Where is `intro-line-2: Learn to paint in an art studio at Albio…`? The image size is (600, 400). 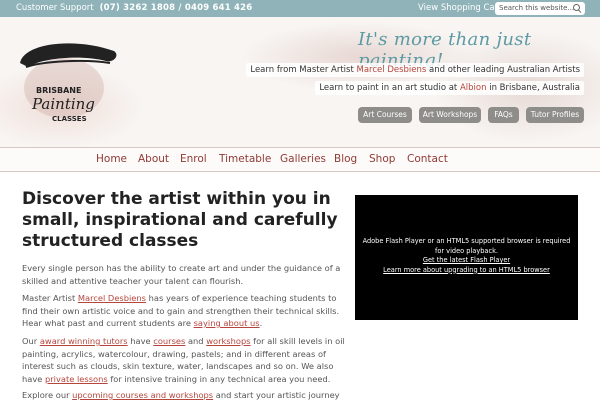
intro-line-2: Learn to paint in an art studio at Albio… is located at coordinates (449, 88).